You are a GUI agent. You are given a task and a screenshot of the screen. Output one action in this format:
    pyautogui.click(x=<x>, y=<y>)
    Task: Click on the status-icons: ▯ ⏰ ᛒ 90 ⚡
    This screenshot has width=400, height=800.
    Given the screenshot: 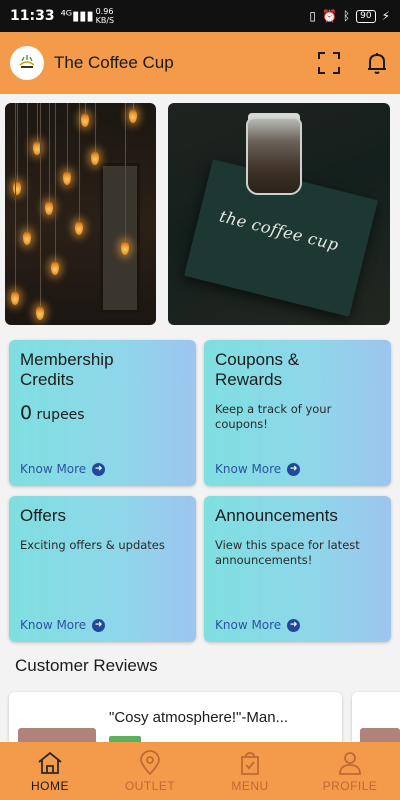 What is the action you would take?
    pyautogui.click(x=349, y=16)
    